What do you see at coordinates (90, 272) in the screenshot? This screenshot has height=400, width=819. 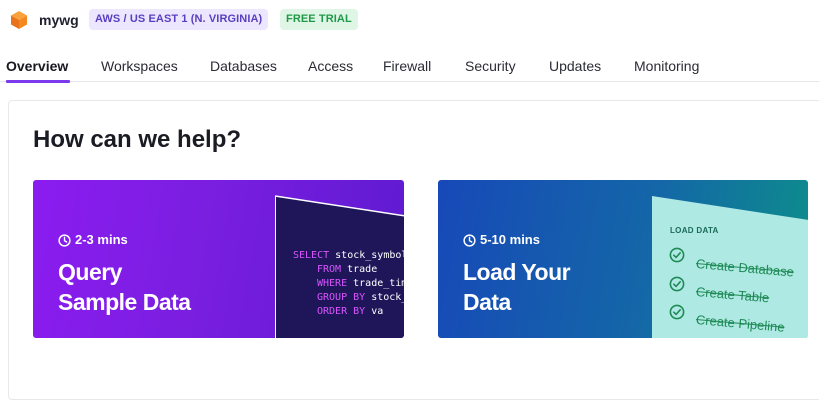 I see `card-title-line: Query` at bounding box center [90, 272].